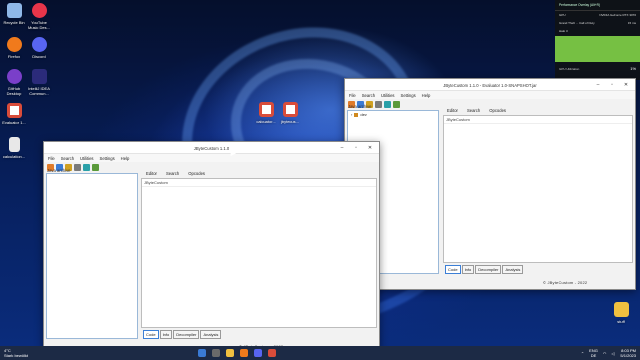  What do you see at coordinates (577, 23) in the screenshot?
I see `overlay-game-label: Grand Theft ... Call of Duty` at bounding box center [577, 23].